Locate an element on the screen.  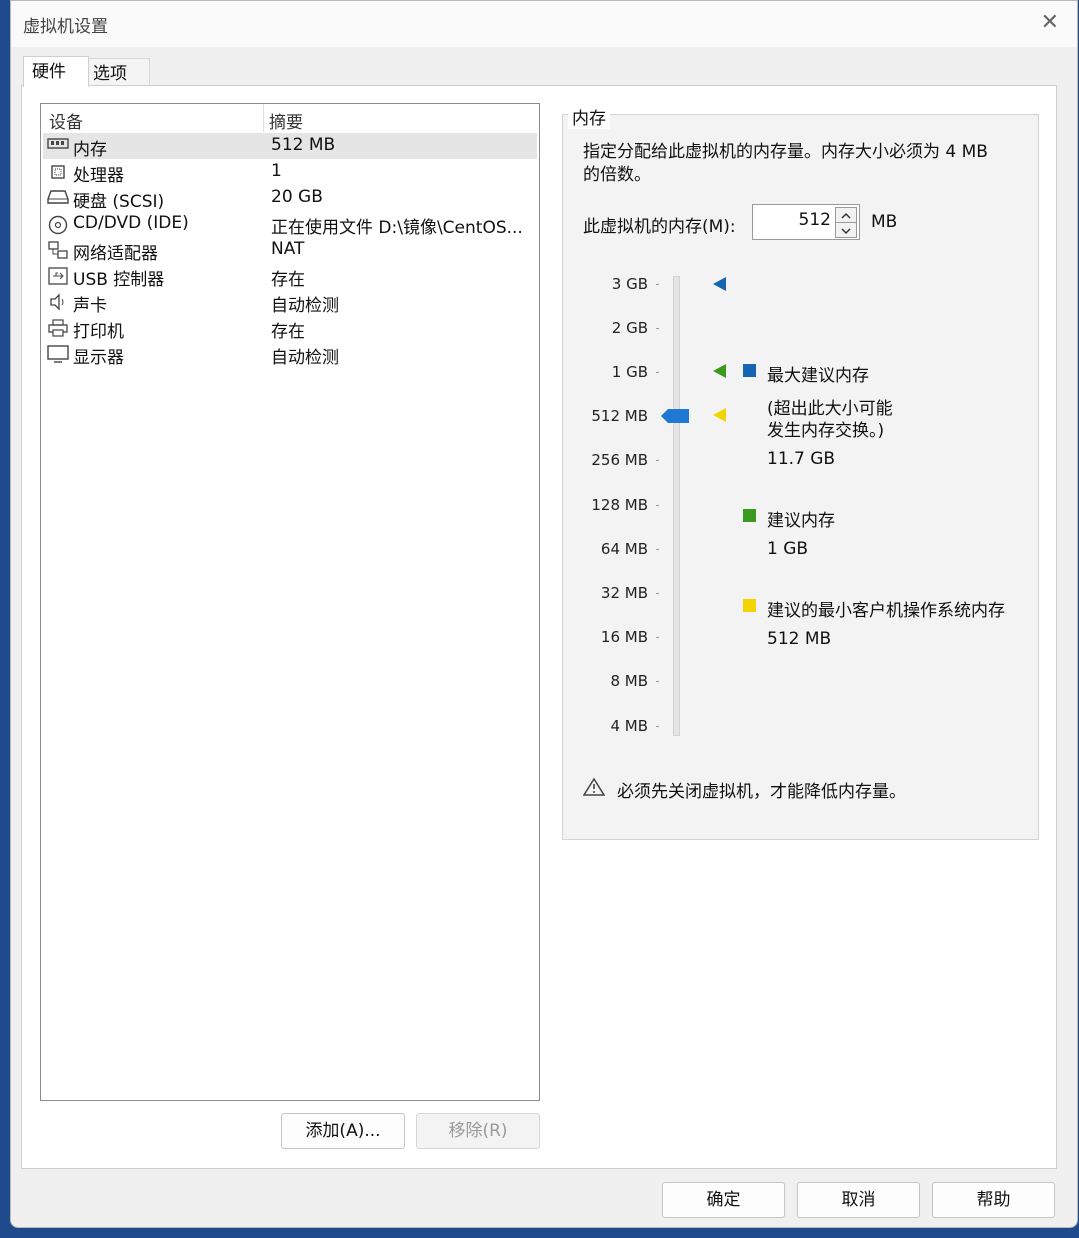
usb-icon is located at coordinates (58, 276).